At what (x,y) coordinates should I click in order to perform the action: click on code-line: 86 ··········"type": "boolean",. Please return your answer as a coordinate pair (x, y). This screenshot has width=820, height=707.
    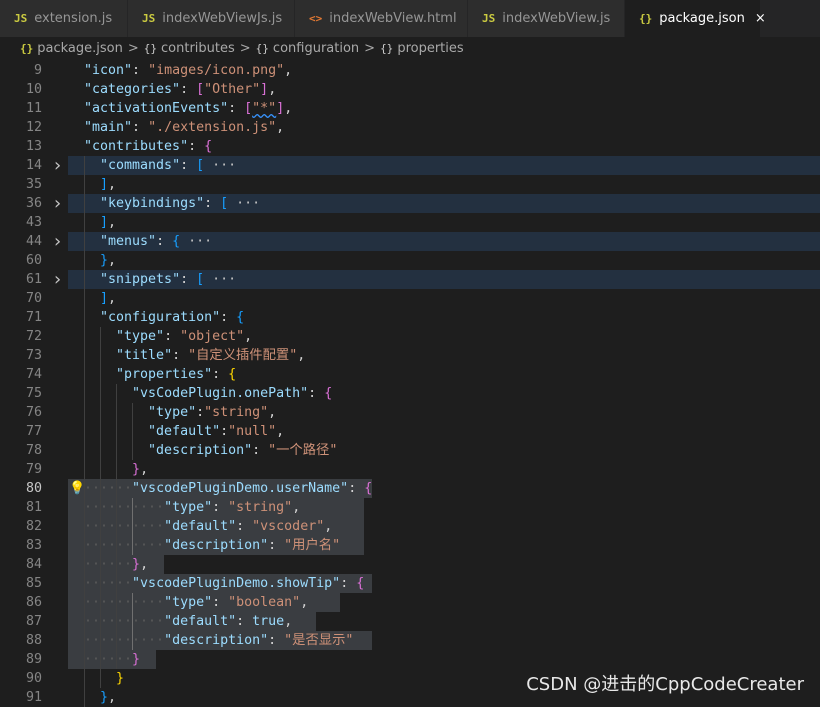
    Looking at the image, I should click on (410, 602).